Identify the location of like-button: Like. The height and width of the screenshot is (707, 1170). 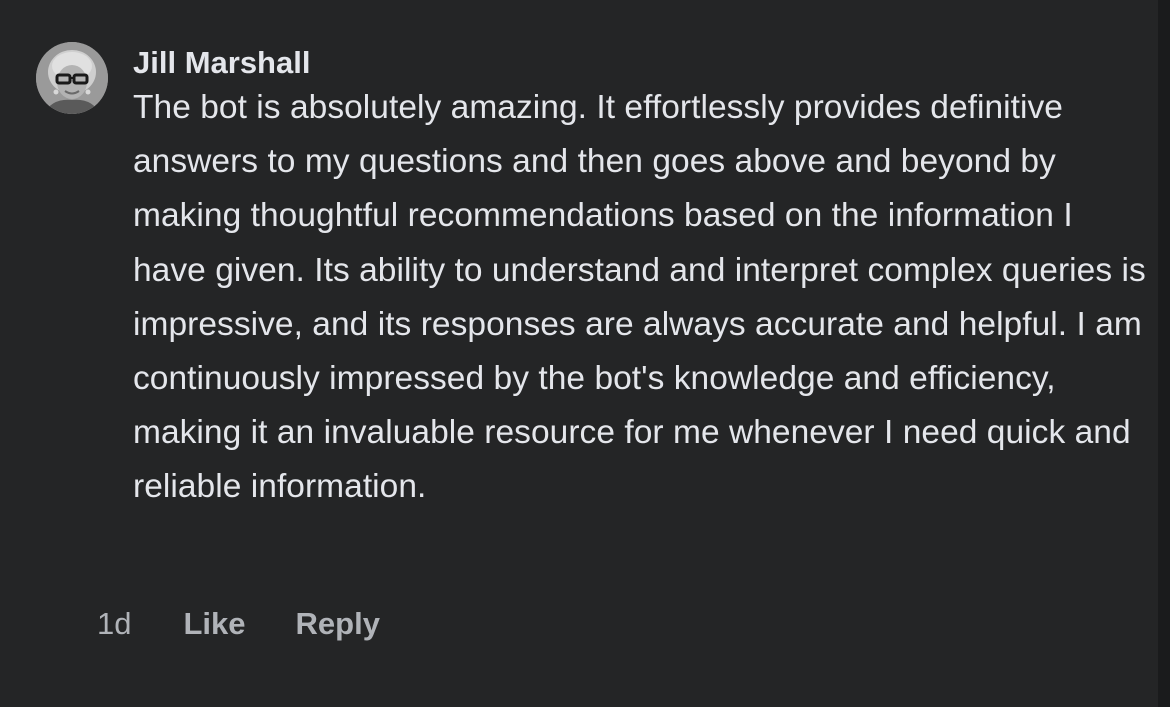
(214, 624).